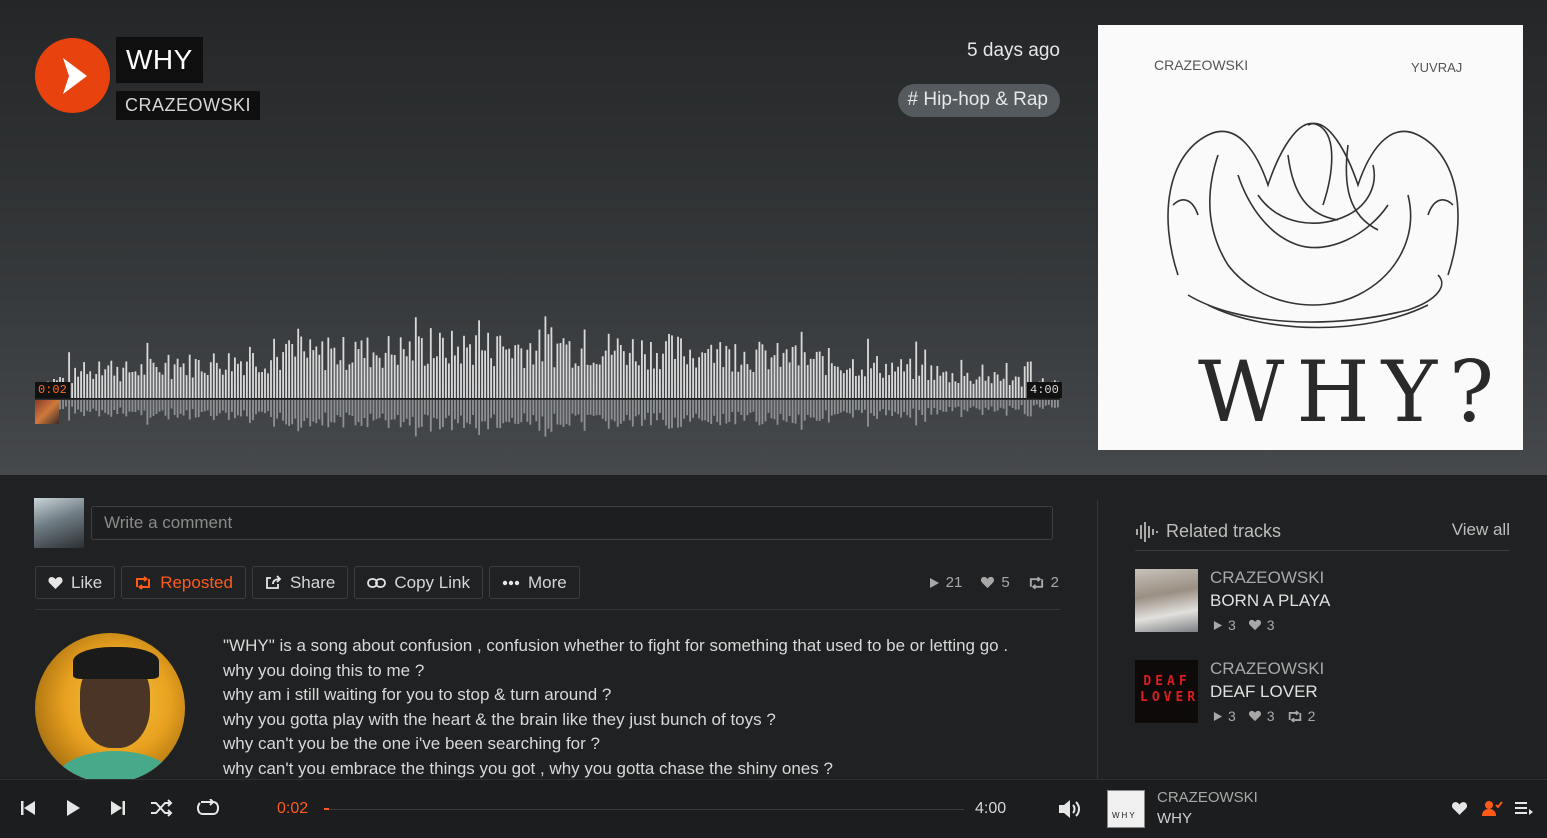 This screenshot has height=838, width=1547. Describe the element at coordinates (1207, 797) in the screenshot. I see `player-artist: CRAZEOWSKI` at that location.